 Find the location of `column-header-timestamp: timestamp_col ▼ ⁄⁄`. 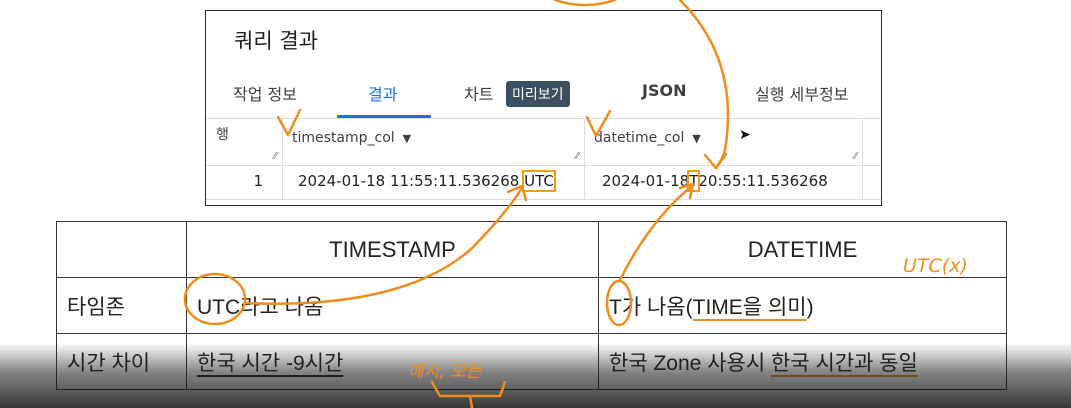

column-header-timestamp: timestamp_col ▼ ⁄⁄ is located at coordinates (434, 142).